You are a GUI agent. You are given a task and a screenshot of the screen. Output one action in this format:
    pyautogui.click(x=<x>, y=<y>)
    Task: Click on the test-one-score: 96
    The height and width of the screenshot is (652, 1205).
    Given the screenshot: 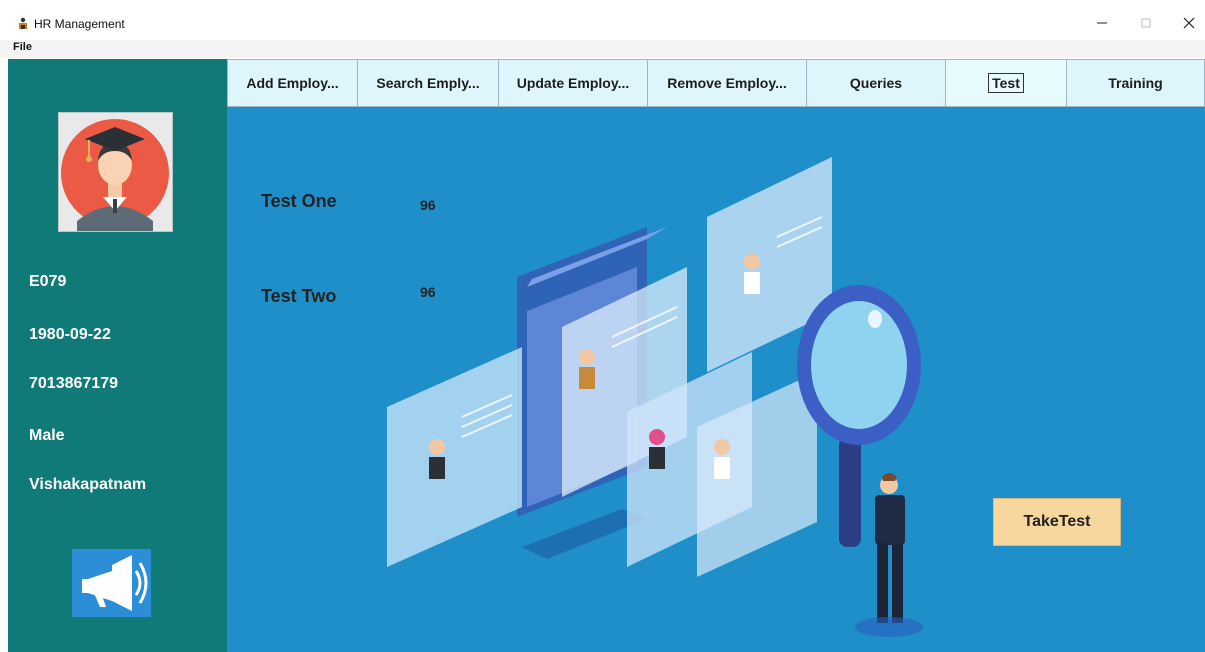 What is the action you would take?
    pyautogui.click(x=428, y=205)
    